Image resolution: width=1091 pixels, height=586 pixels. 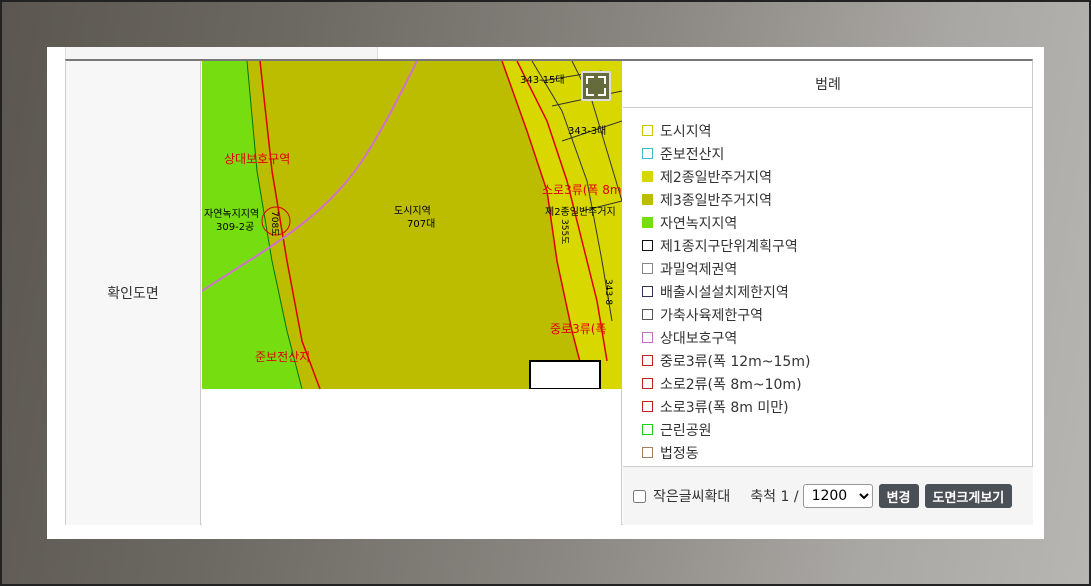 I want to click on legend-item: 자연녹지지역, so click(x=837, y=222).